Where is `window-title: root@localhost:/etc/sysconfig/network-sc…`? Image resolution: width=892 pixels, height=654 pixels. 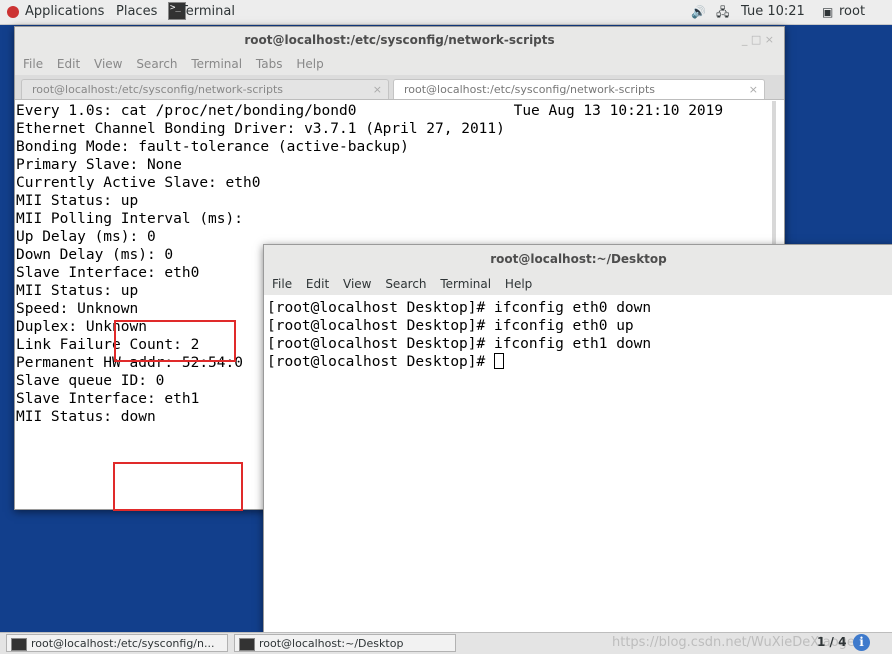 window-title: root@localhost:/etc/sysconfig/network-sc… is located at coordinates (399, 40).